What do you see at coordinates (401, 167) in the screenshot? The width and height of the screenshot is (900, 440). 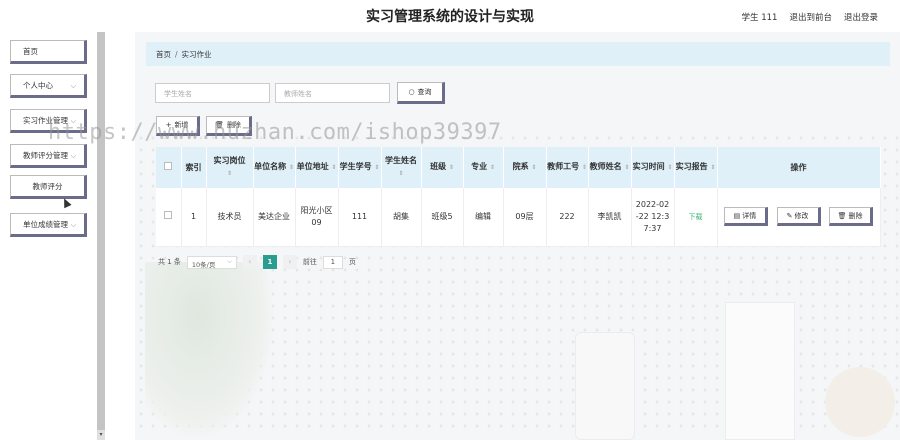 I see `column-header-student-name: 学生姓名 ⇕` at bounding box center [401, 167].